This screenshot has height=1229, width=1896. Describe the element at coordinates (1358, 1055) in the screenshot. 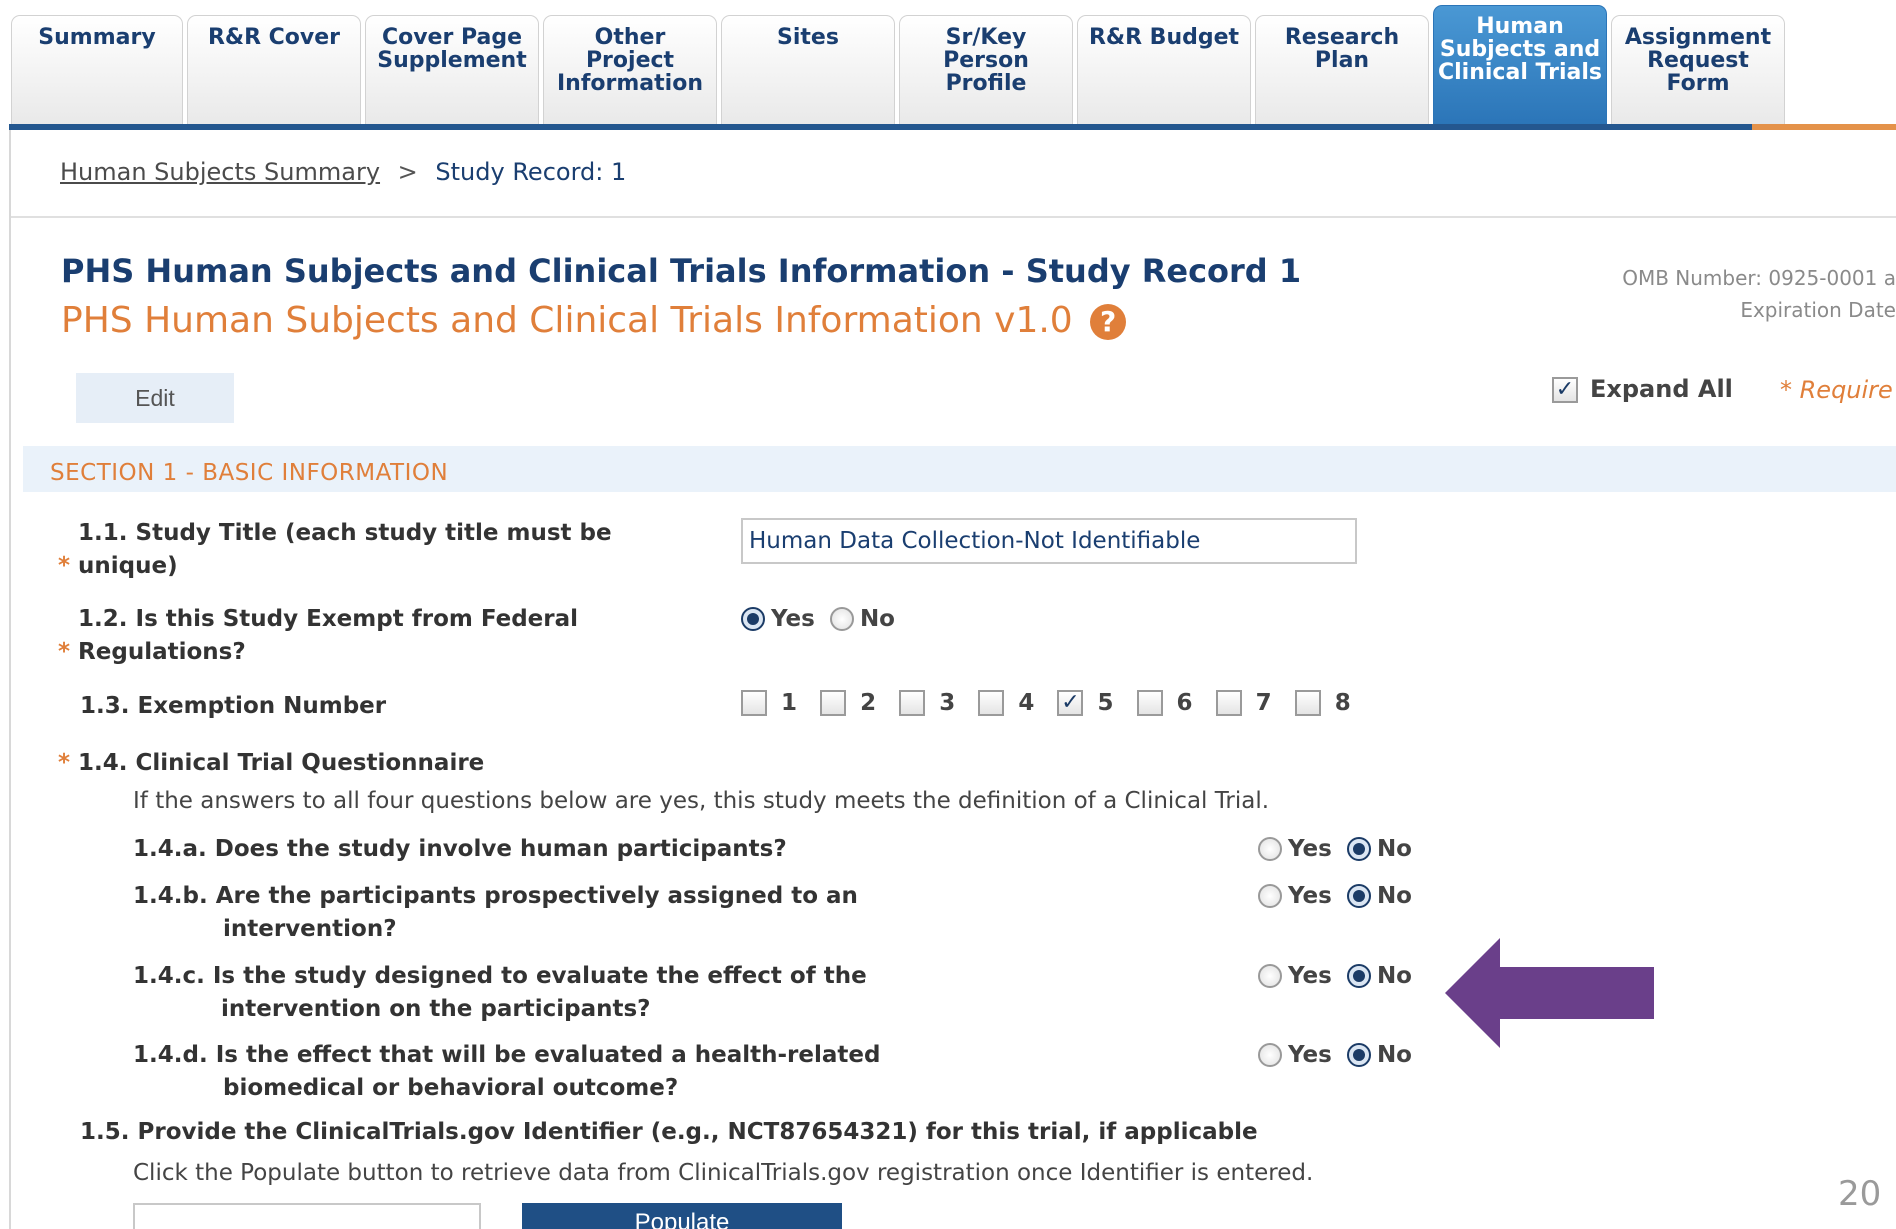

I see `q-1-4-d-no-radio` at that location.